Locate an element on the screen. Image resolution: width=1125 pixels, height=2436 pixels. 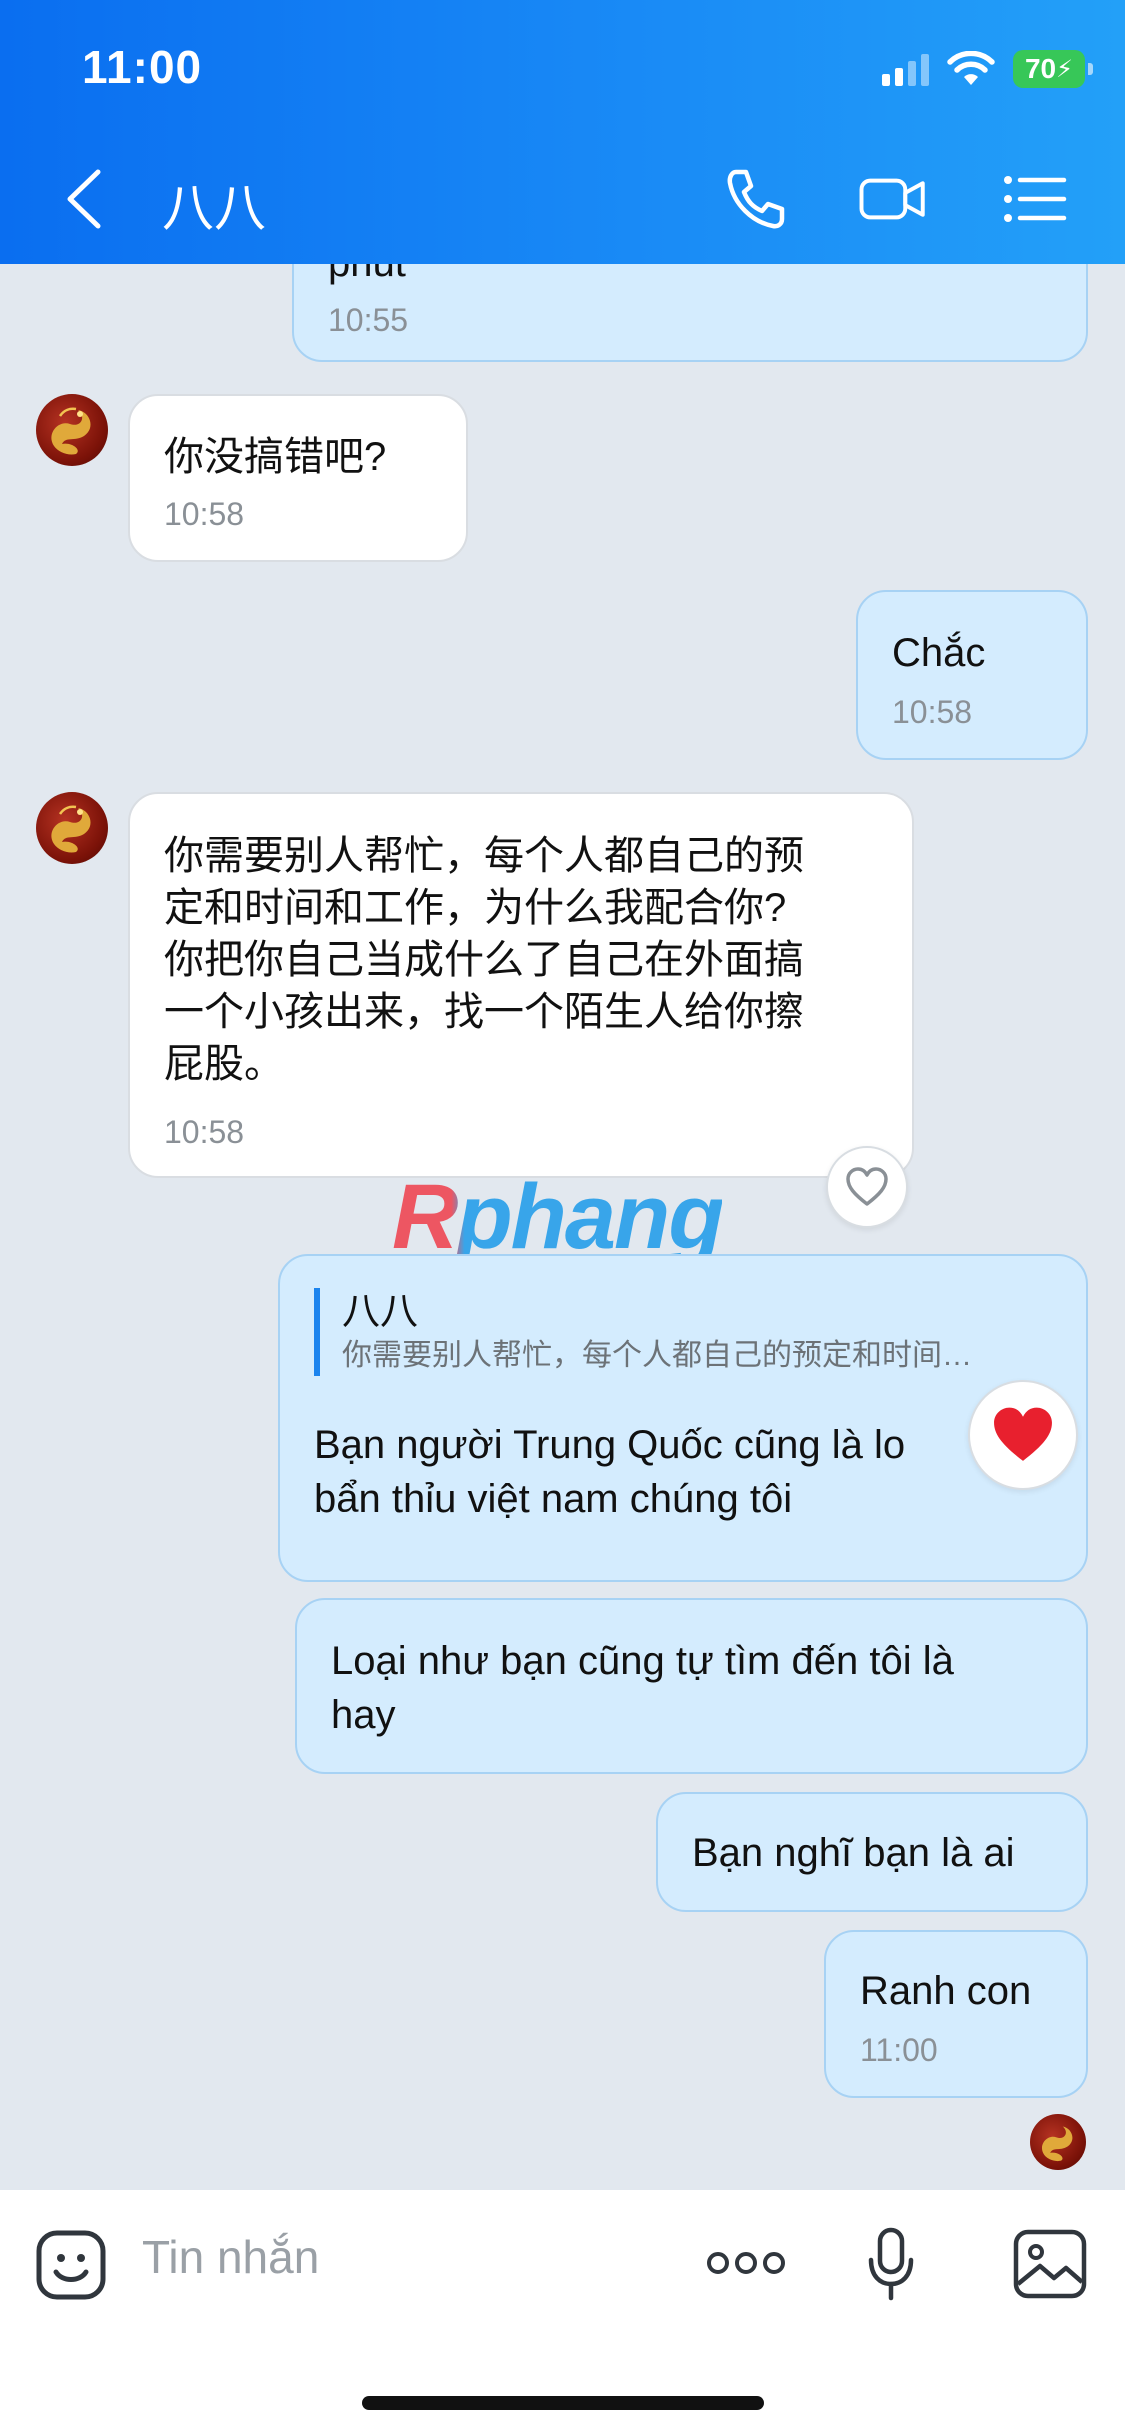
message-bubble-outgoing: Chắc 10:58 is located at coordinates (972, 675).